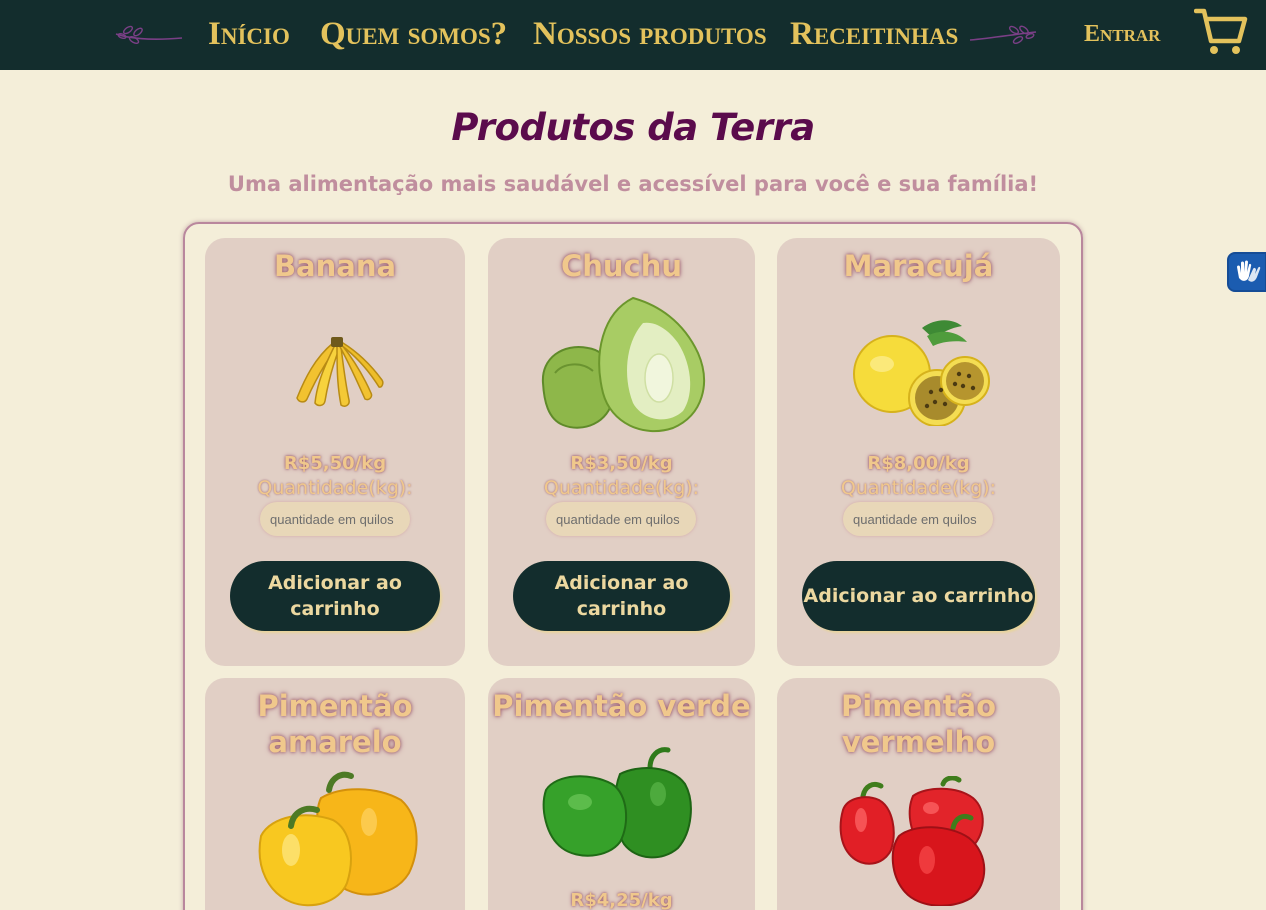 This screenshot has width=1266, height=910. I want to click on product-price: R$4,25/kg, so click(621, 900).